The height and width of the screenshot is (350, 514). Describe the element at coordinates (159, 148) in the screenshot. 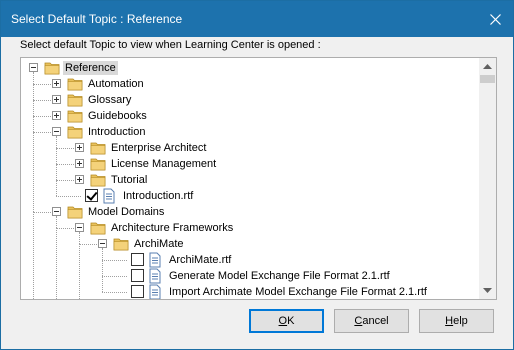

I see `tree-node-label: Enterprise Architect` at that location.